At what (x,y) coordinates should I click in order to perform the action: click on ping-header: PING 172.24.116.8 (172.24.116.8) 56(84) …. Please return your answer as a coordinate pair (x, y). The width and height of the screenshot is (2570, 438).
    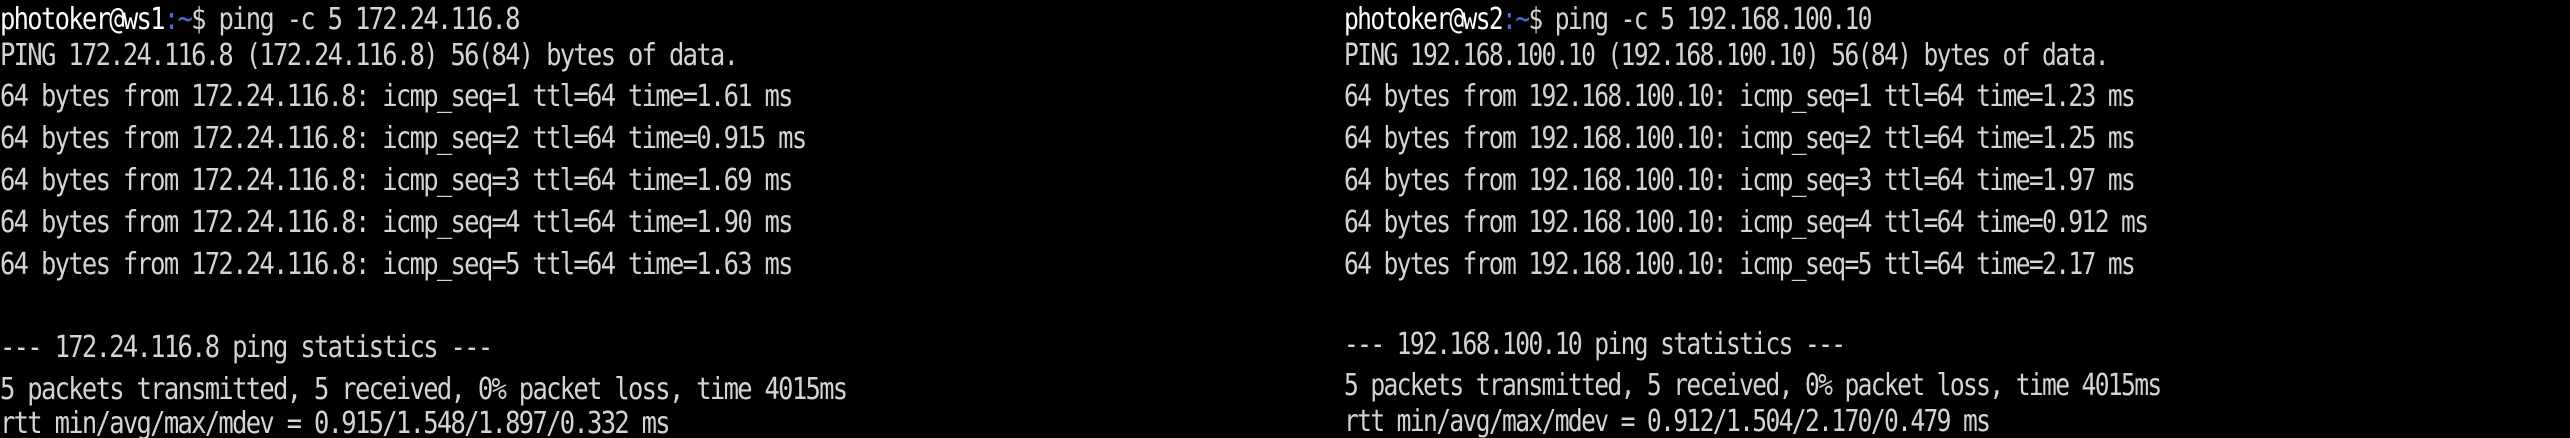
    Looking at the image, I should click on (369, 55).